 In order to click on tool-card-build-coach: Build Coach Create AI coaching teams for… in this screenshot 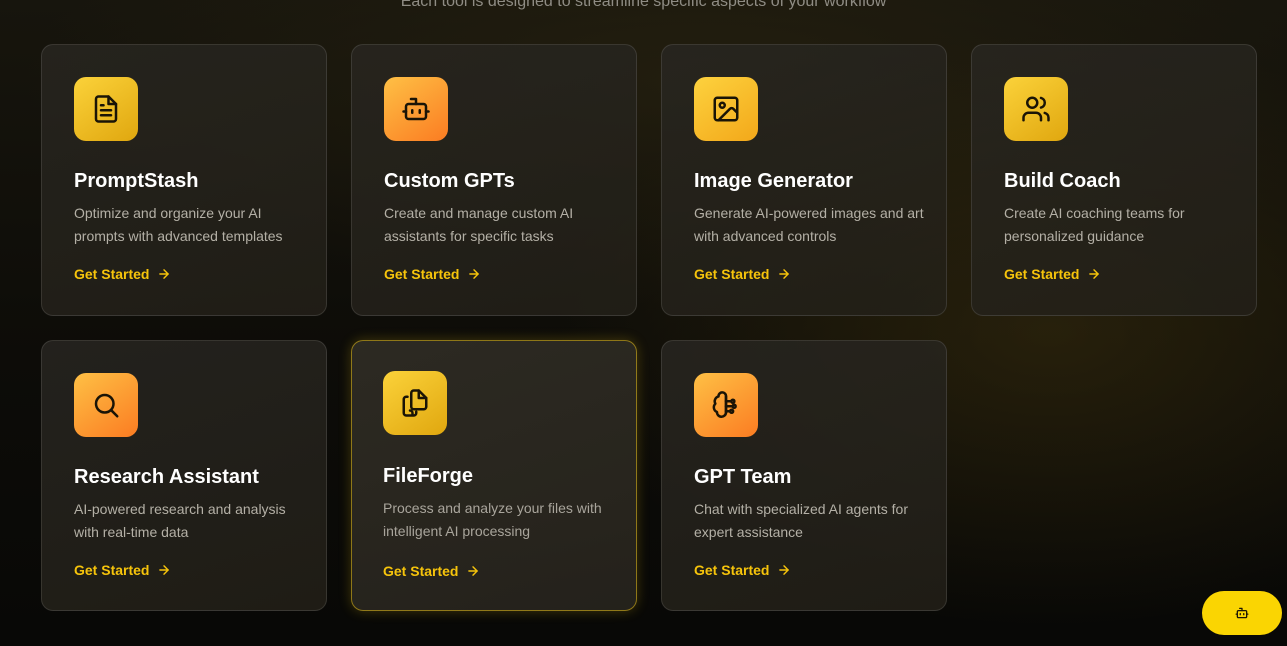, I will do `click(1114, 180)`.